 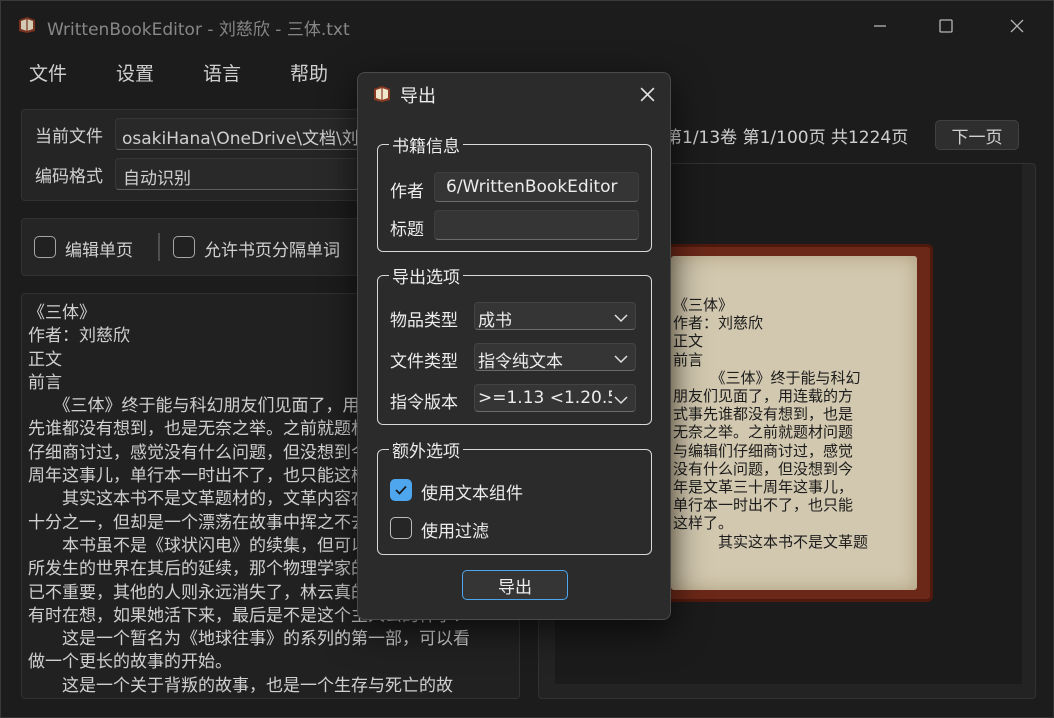 What do you see at coordinates (426, 449) in the screenshot?
I see `extra-options-legend: 额外选项` at bounding box center [426, 449].